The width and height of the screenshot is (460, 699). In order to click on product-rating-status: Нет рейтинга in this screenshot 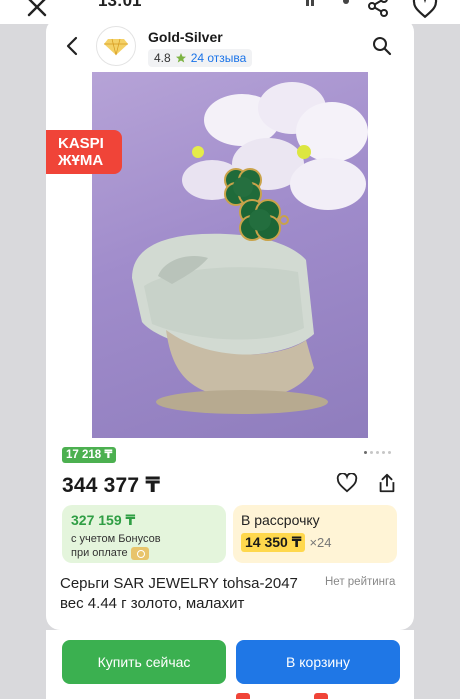, I will do `click(360, 582)`.